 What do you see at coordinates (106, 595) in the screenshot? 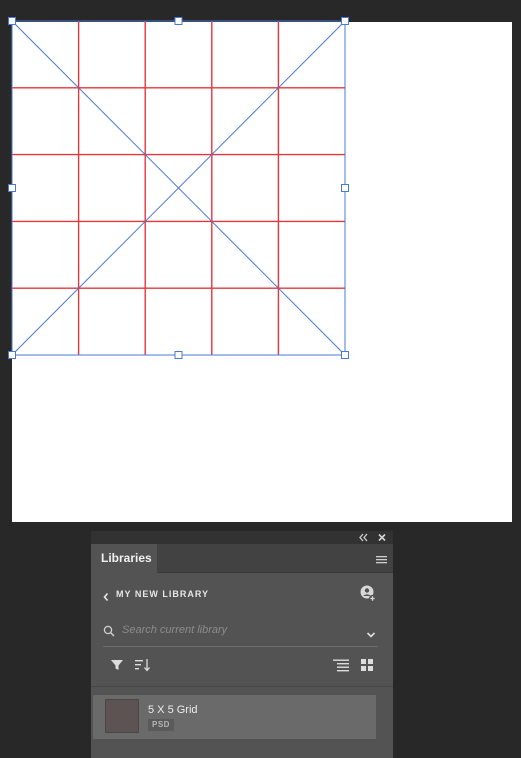
I see `chevron-left-icon` at bounding box center [106, 595].